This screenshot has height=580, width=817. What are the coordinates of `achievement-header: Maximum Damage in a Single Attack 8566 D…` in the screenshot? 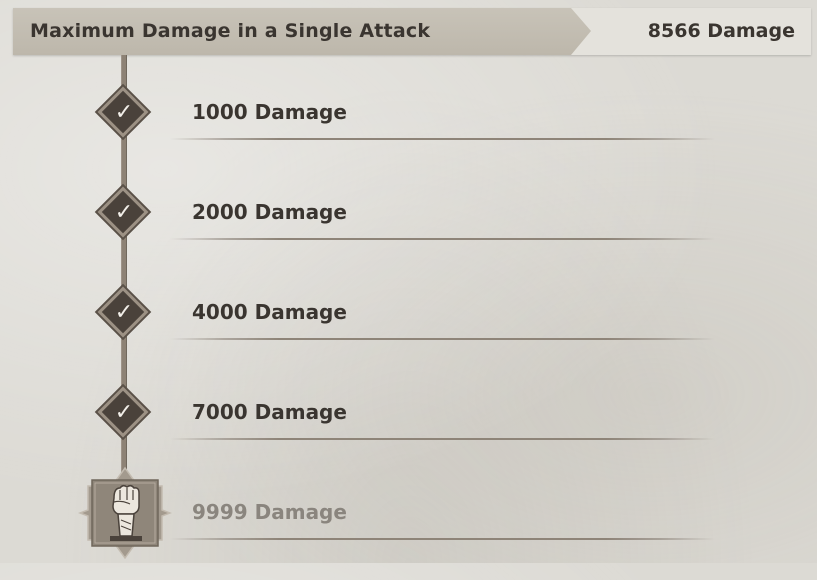 It's located at (412, 31).